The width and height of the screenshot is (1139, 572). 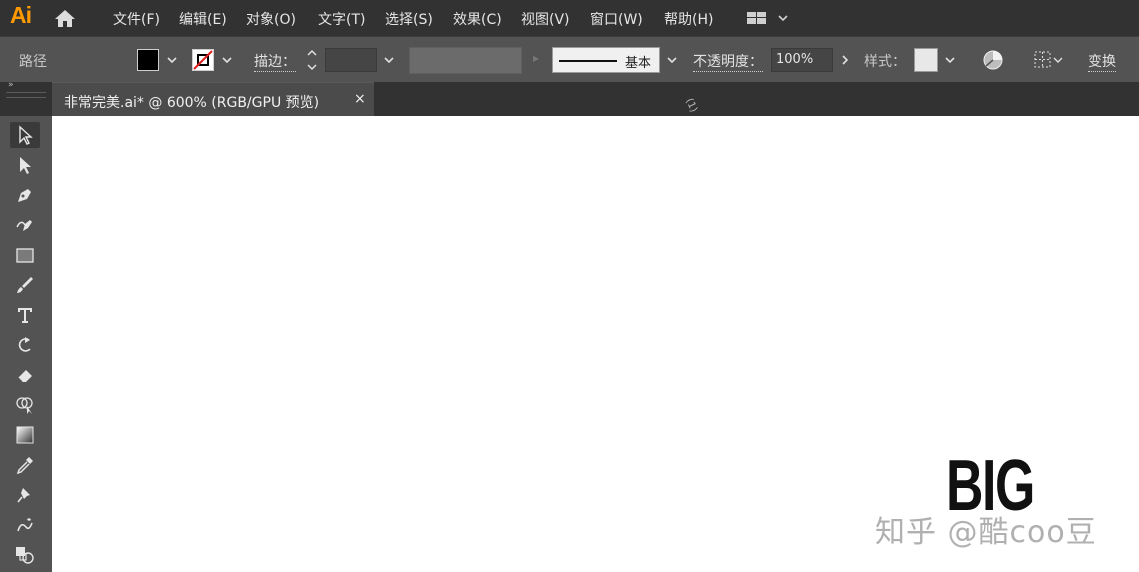 I want to click on puppet-warp-tool, so click(x=25, y=495).